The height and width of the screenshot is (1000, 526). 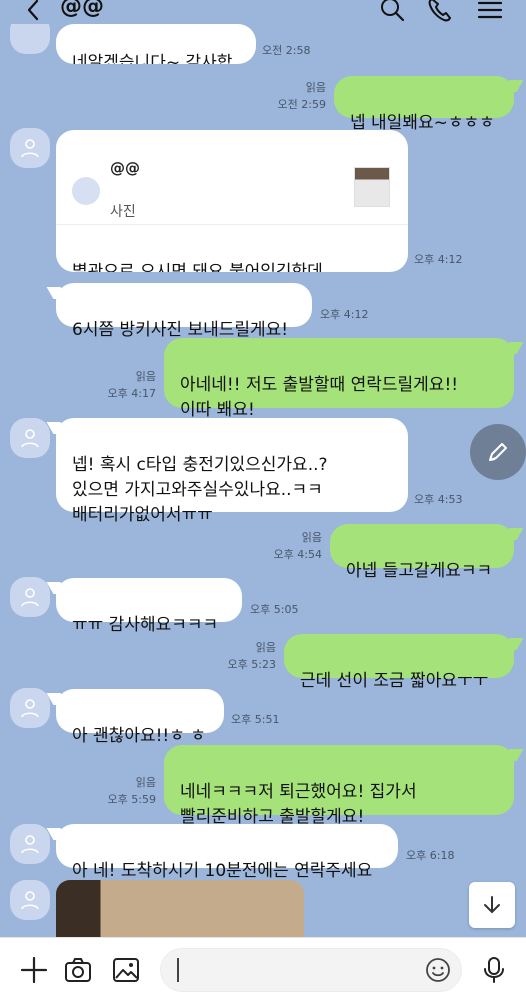 I want to click on message-time: 오전 2:58, so click(x=286, y=50).